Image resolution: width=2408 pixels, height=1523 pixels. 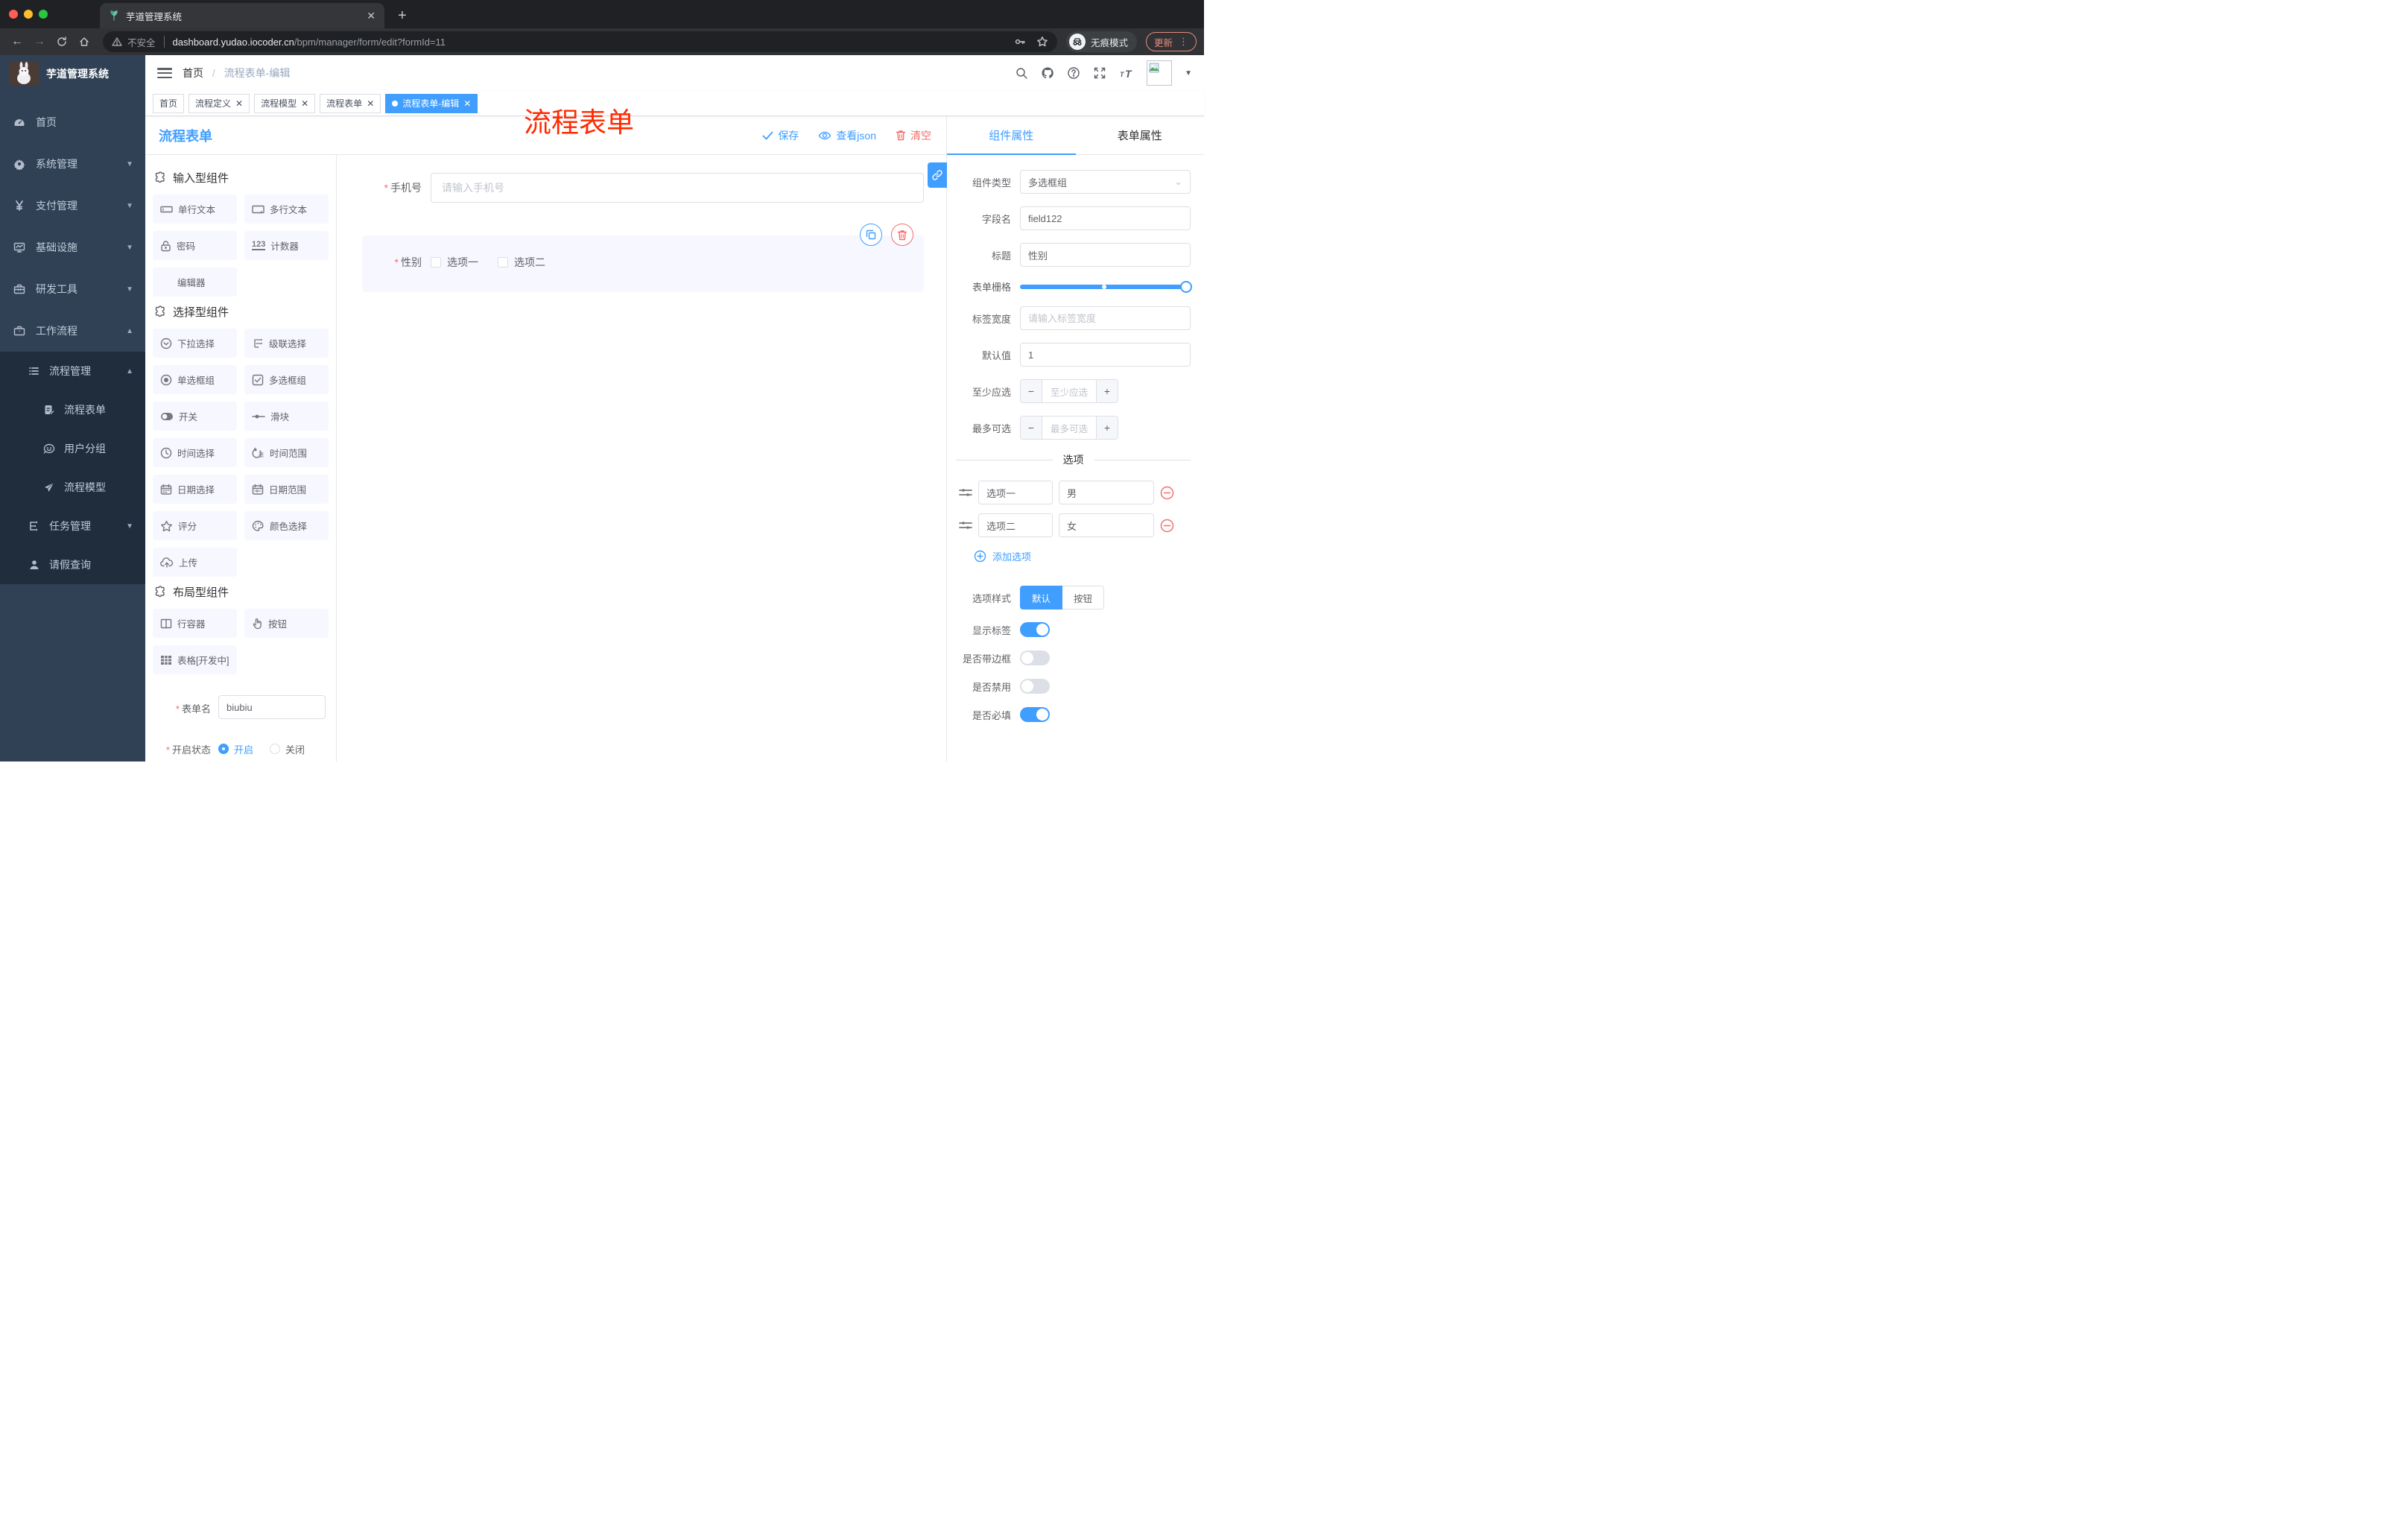 What do you see at coordinates (1171, 41) in the screenshot?
I see `update-chrome-button: 更新 ⋮` at bounding box center [1171, 41].